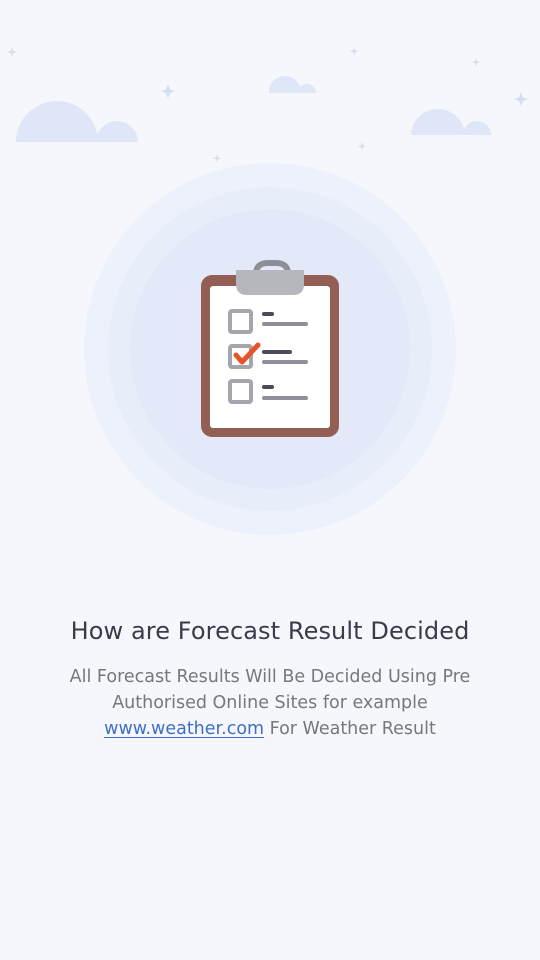 The width and height of the screenshot is (540, 960). What do you see at coordinates (184, 729) in the screenshot?
I see `weather-site-link: www.weather.com` at bounding box center [184, 729].